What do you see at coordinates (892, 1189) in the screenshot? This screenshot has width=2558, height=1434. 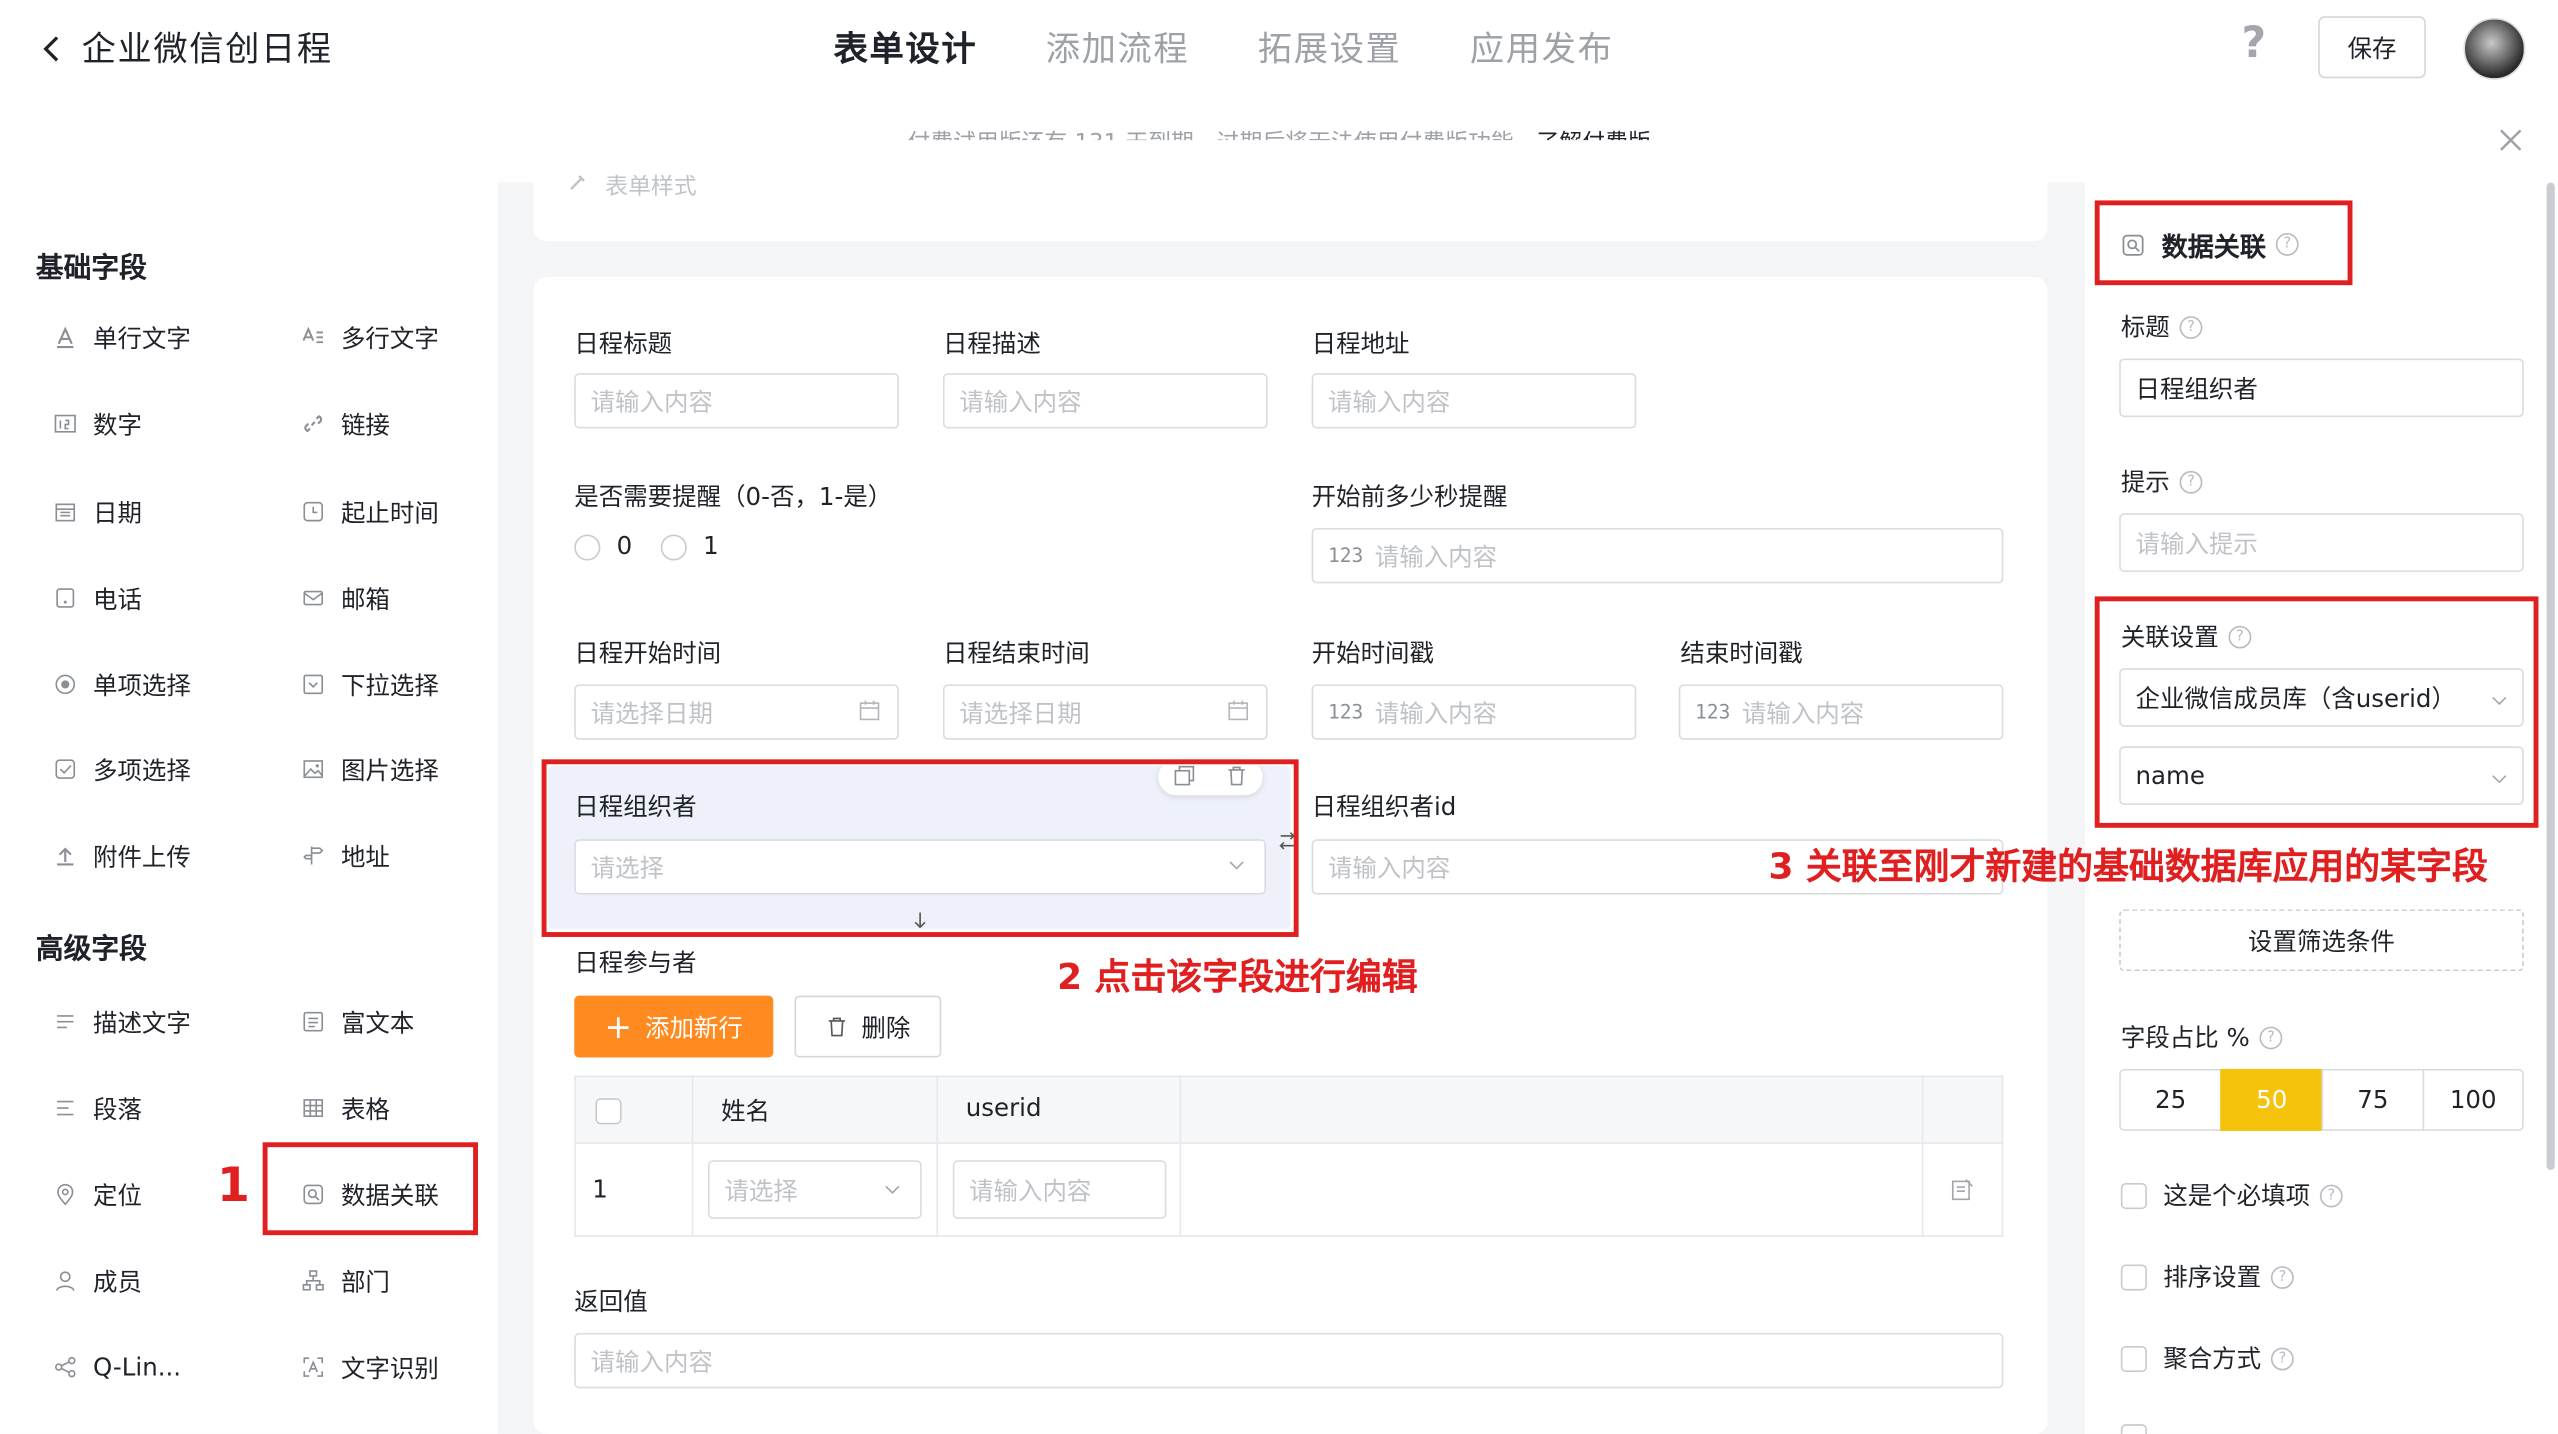 I see `chevron-down-icon` at bounding box center [892, 1189].